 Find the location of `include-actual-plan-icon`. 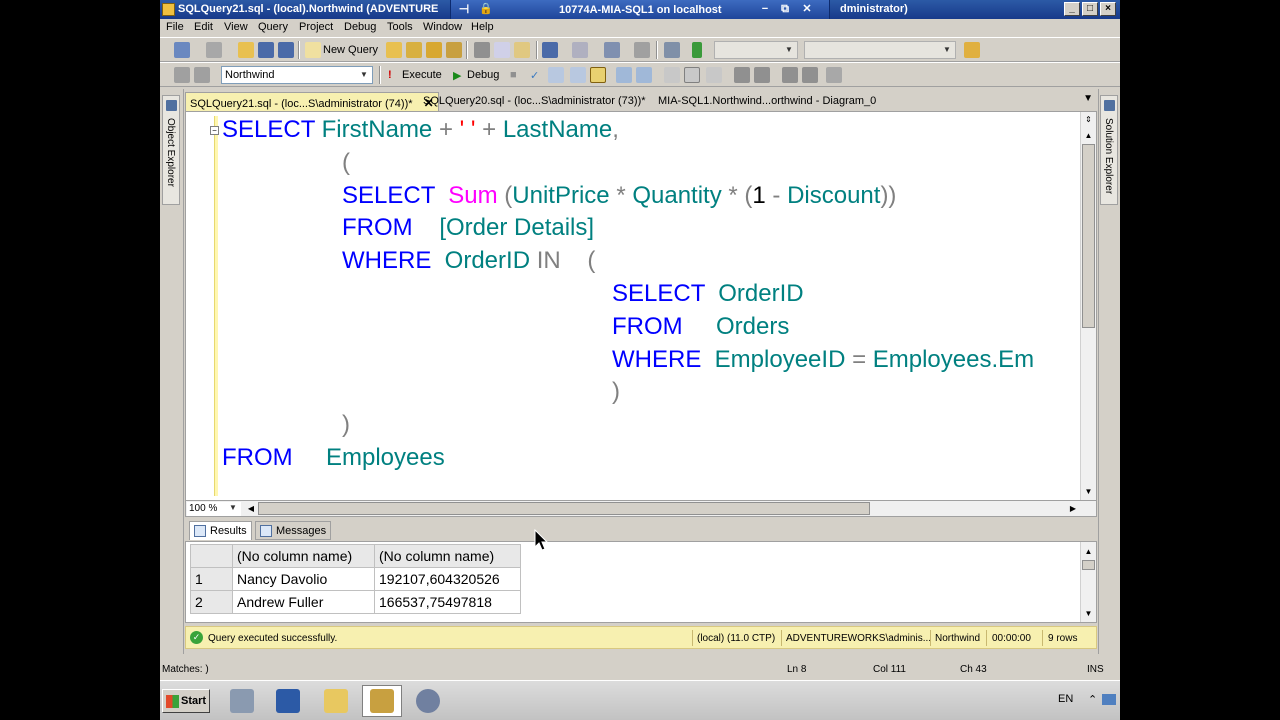

include-actual-plan-icon is located at coordinates (624, 75).